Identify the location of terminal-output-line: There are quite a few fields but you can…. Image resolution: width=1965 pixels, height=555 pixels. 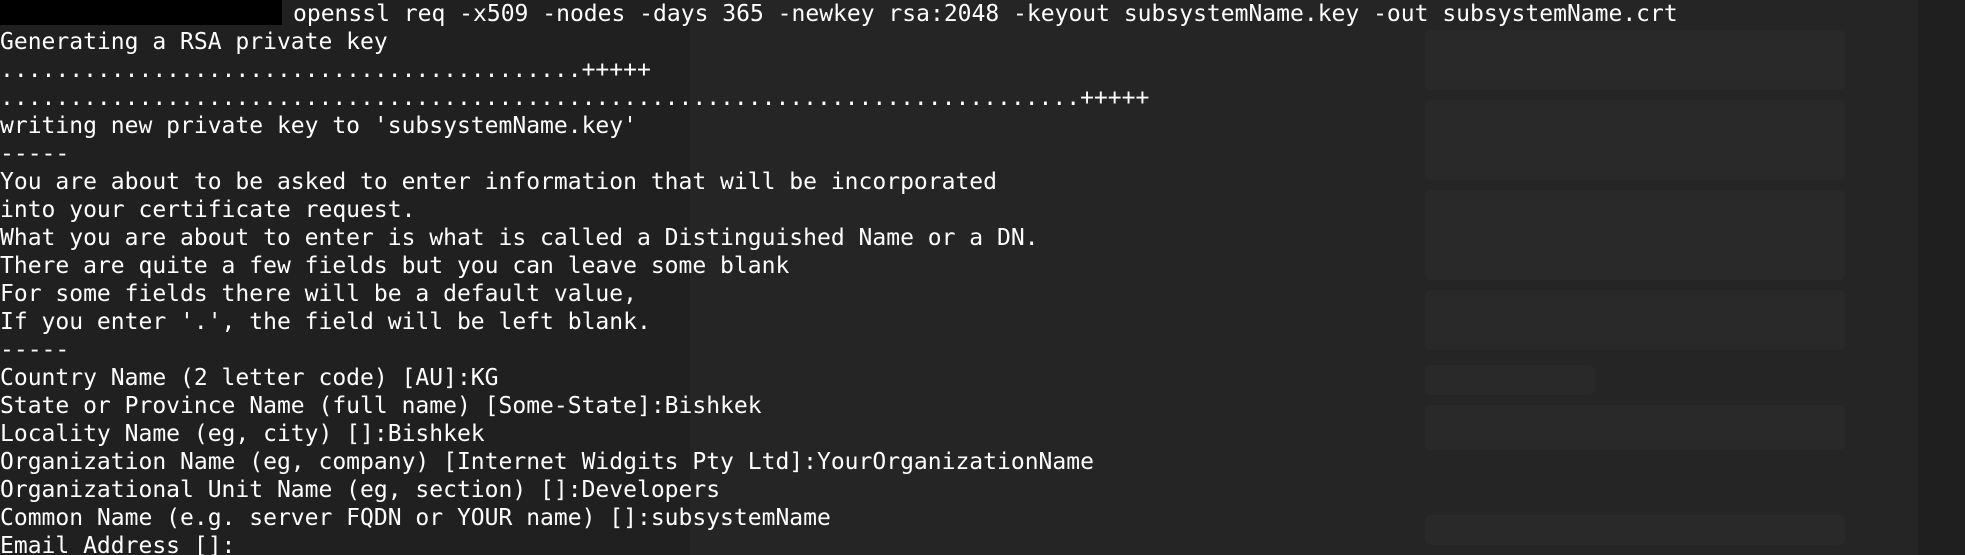
(395, 266).